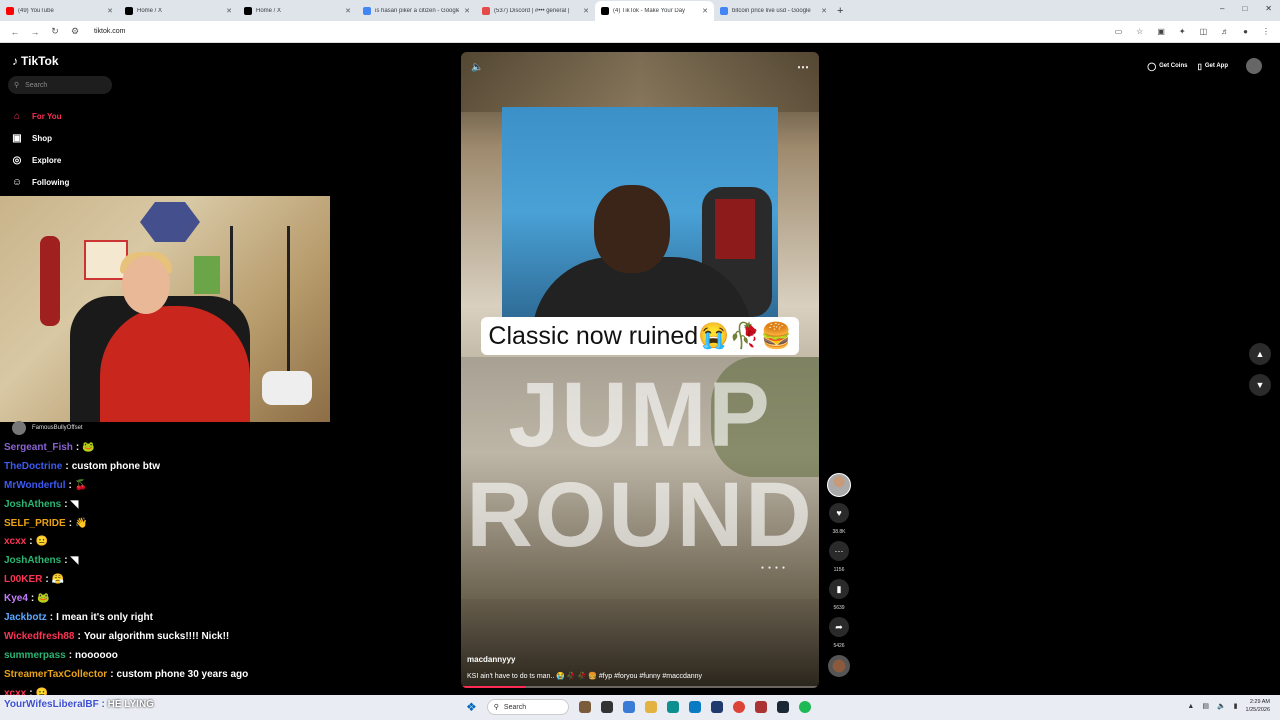  Describe the element at coordinates (839, 589) in the screenshot. I see `save-button: ▮` at that location.